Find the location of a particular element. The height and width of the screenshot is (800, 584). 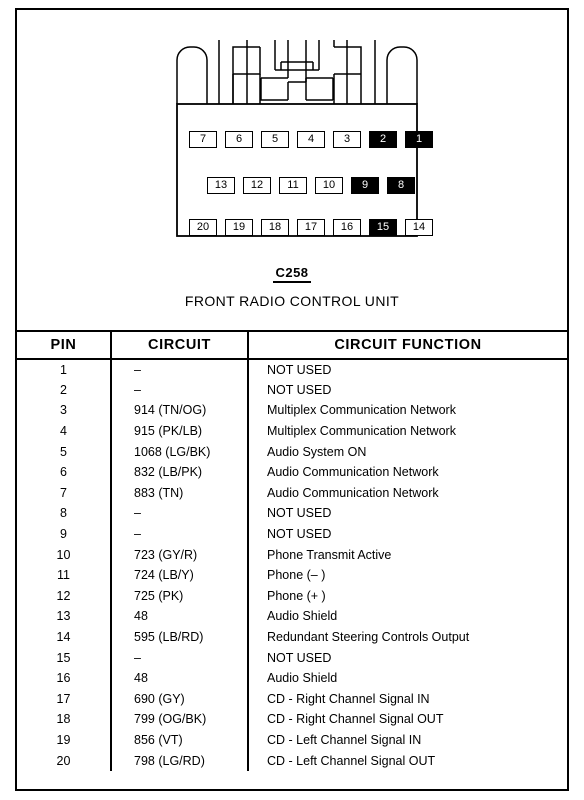

pin-box-14: 14 is located at coordinates (419, 227).